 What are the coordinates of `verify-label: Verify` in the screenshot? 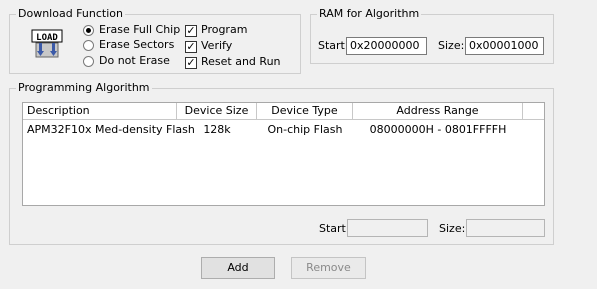 It's located at (216, 45).